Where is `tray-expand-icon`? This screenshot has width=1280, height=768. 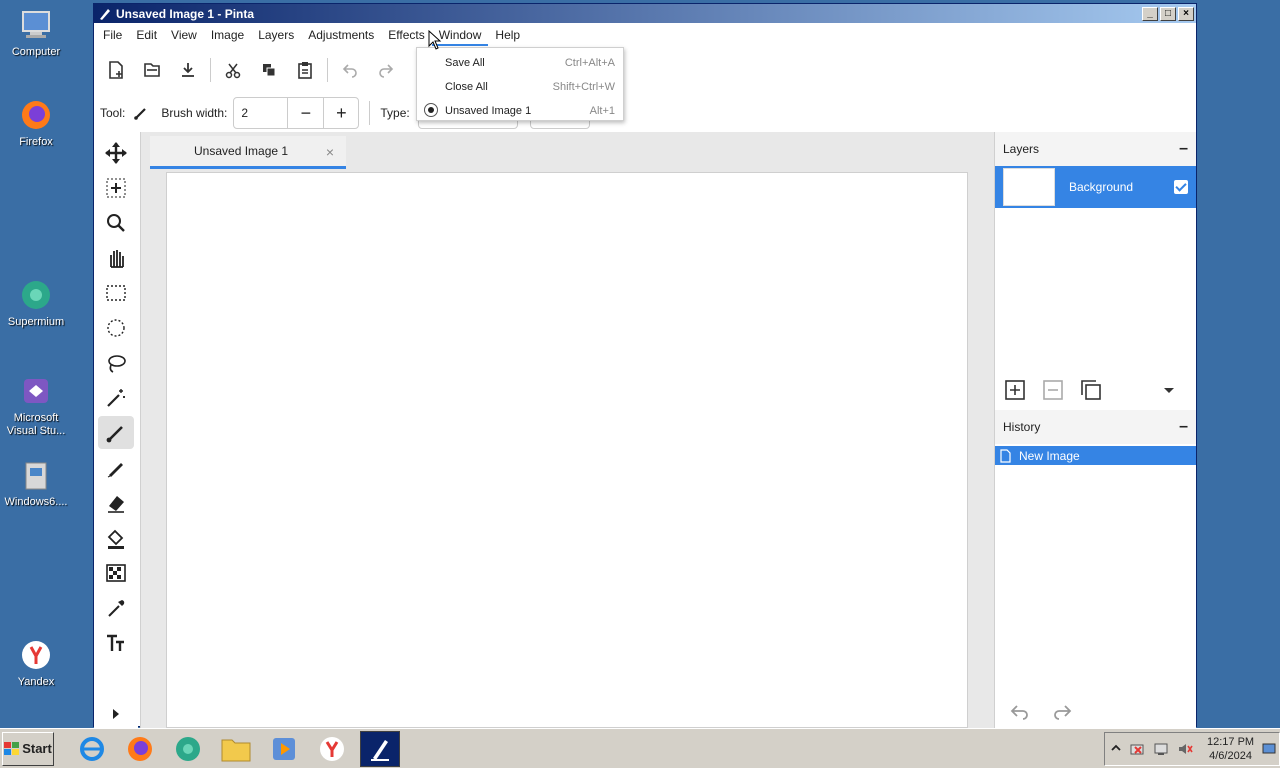 tray-expand-icon is located at coordinates (1116, 749).